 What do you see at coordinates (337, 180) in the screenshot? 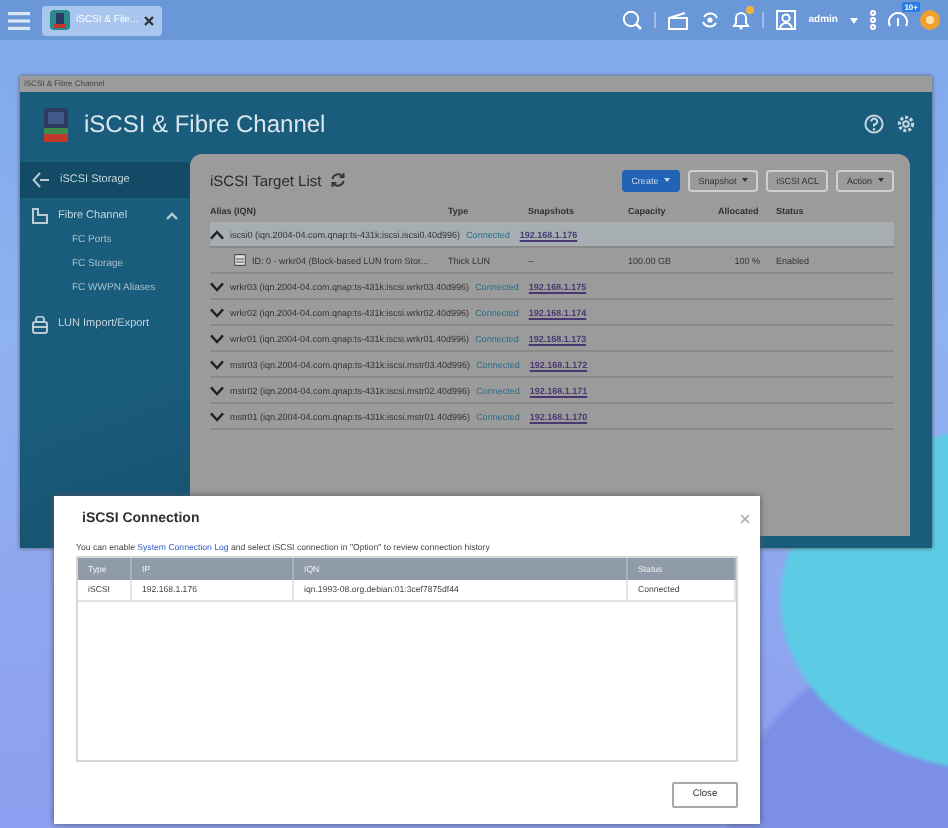
I see `refresh-icon` at bounding box center [337, 180].